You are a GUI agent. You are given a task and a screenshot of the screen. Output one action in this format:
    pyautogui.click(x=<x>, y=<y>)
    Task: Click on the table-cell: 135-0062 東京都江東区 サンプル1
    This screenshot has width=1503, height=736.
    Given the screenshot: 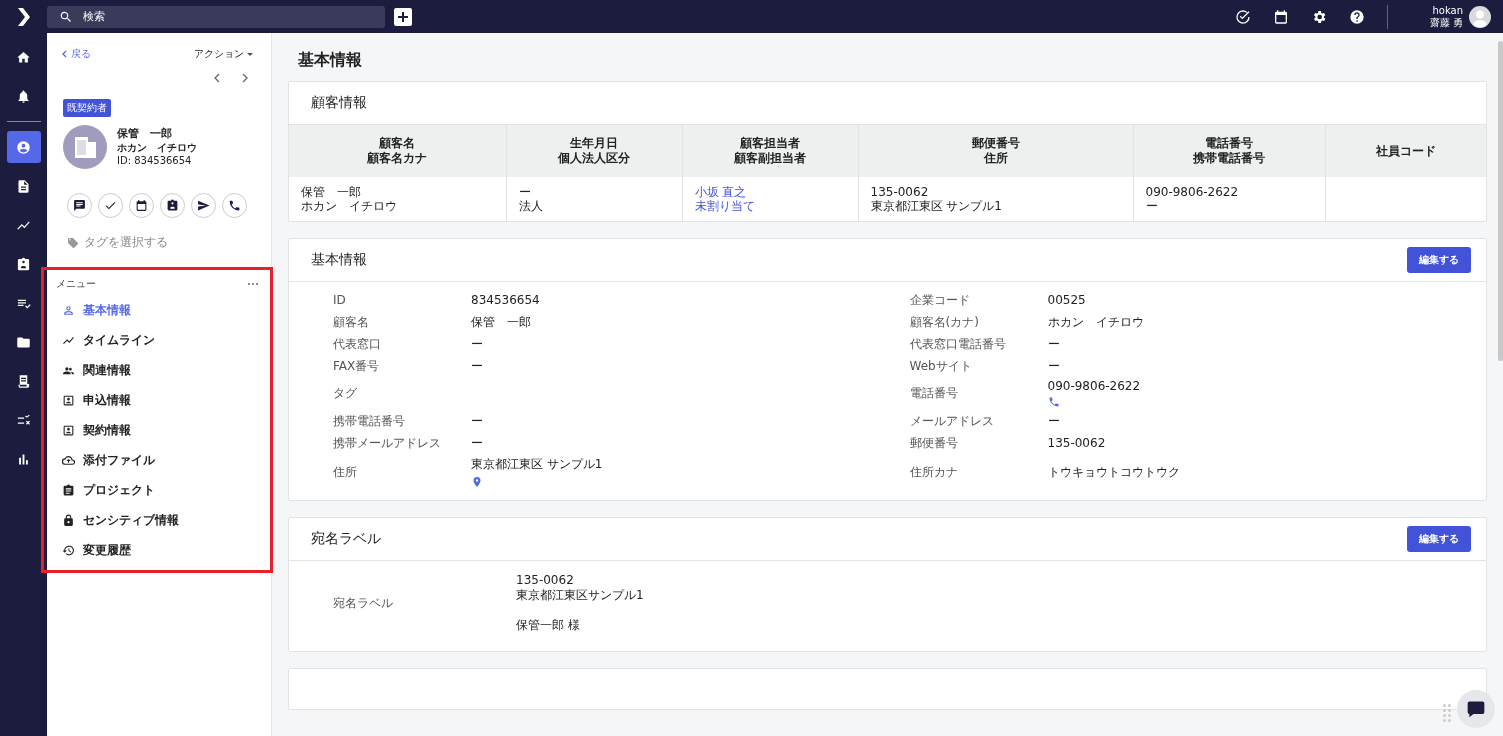 What is the action you would take?
    pyautogui.click(x=995, y=199)
    